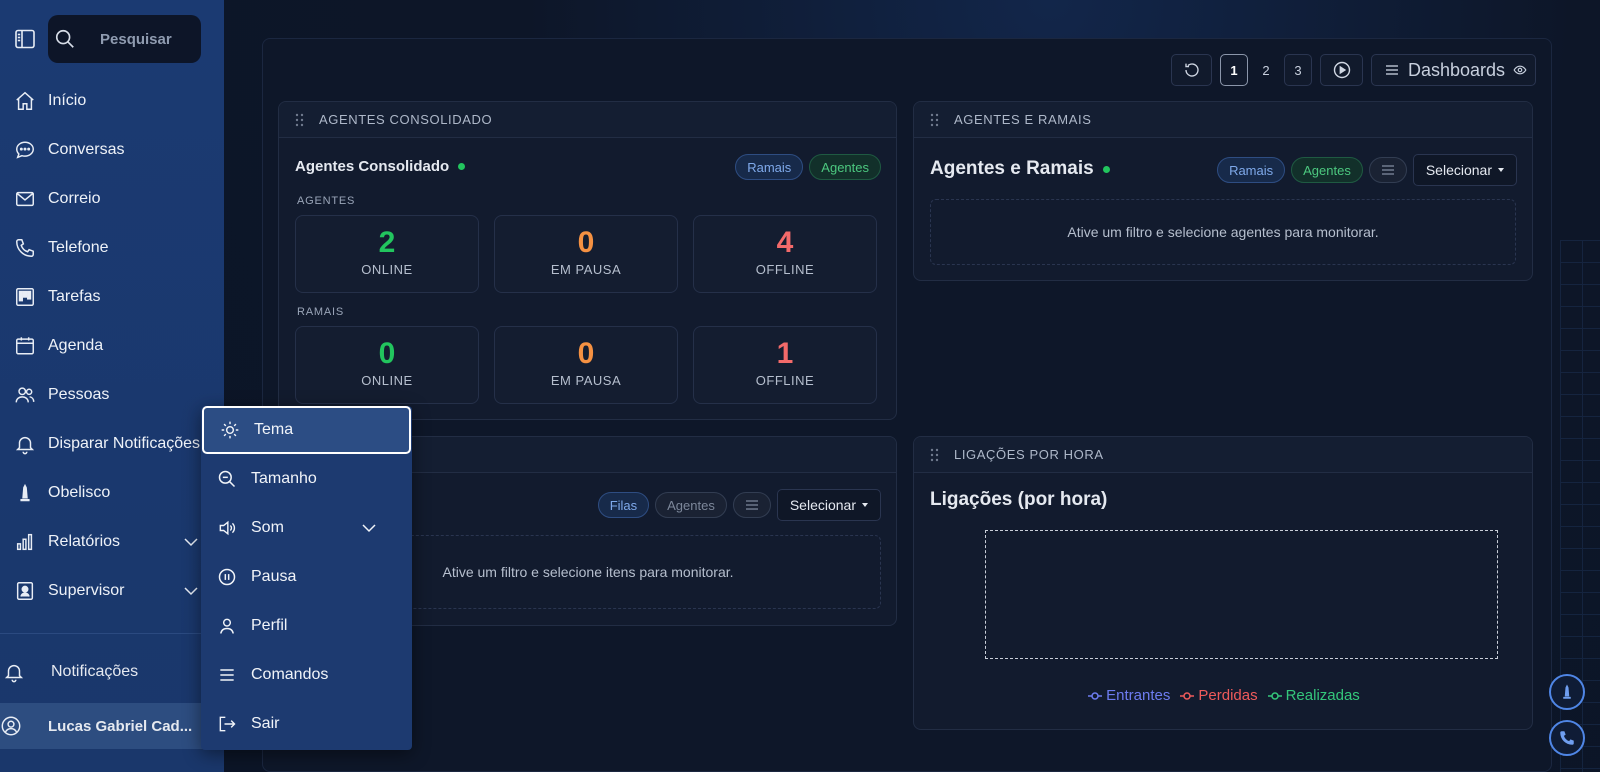 The width and height of the screenshot is (1600, 772). What do you see at coordinates (112, 100) in the screenshot?
I see `sidebar-item-inicio: Início` at bounding box center [112, 100].